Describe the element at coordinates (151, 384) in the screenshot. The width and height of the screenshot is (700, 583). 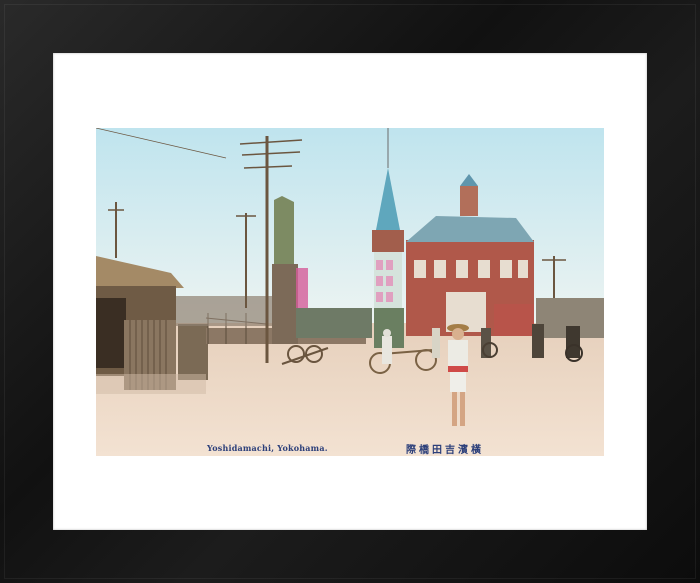
I see `road-shadow` at that location.